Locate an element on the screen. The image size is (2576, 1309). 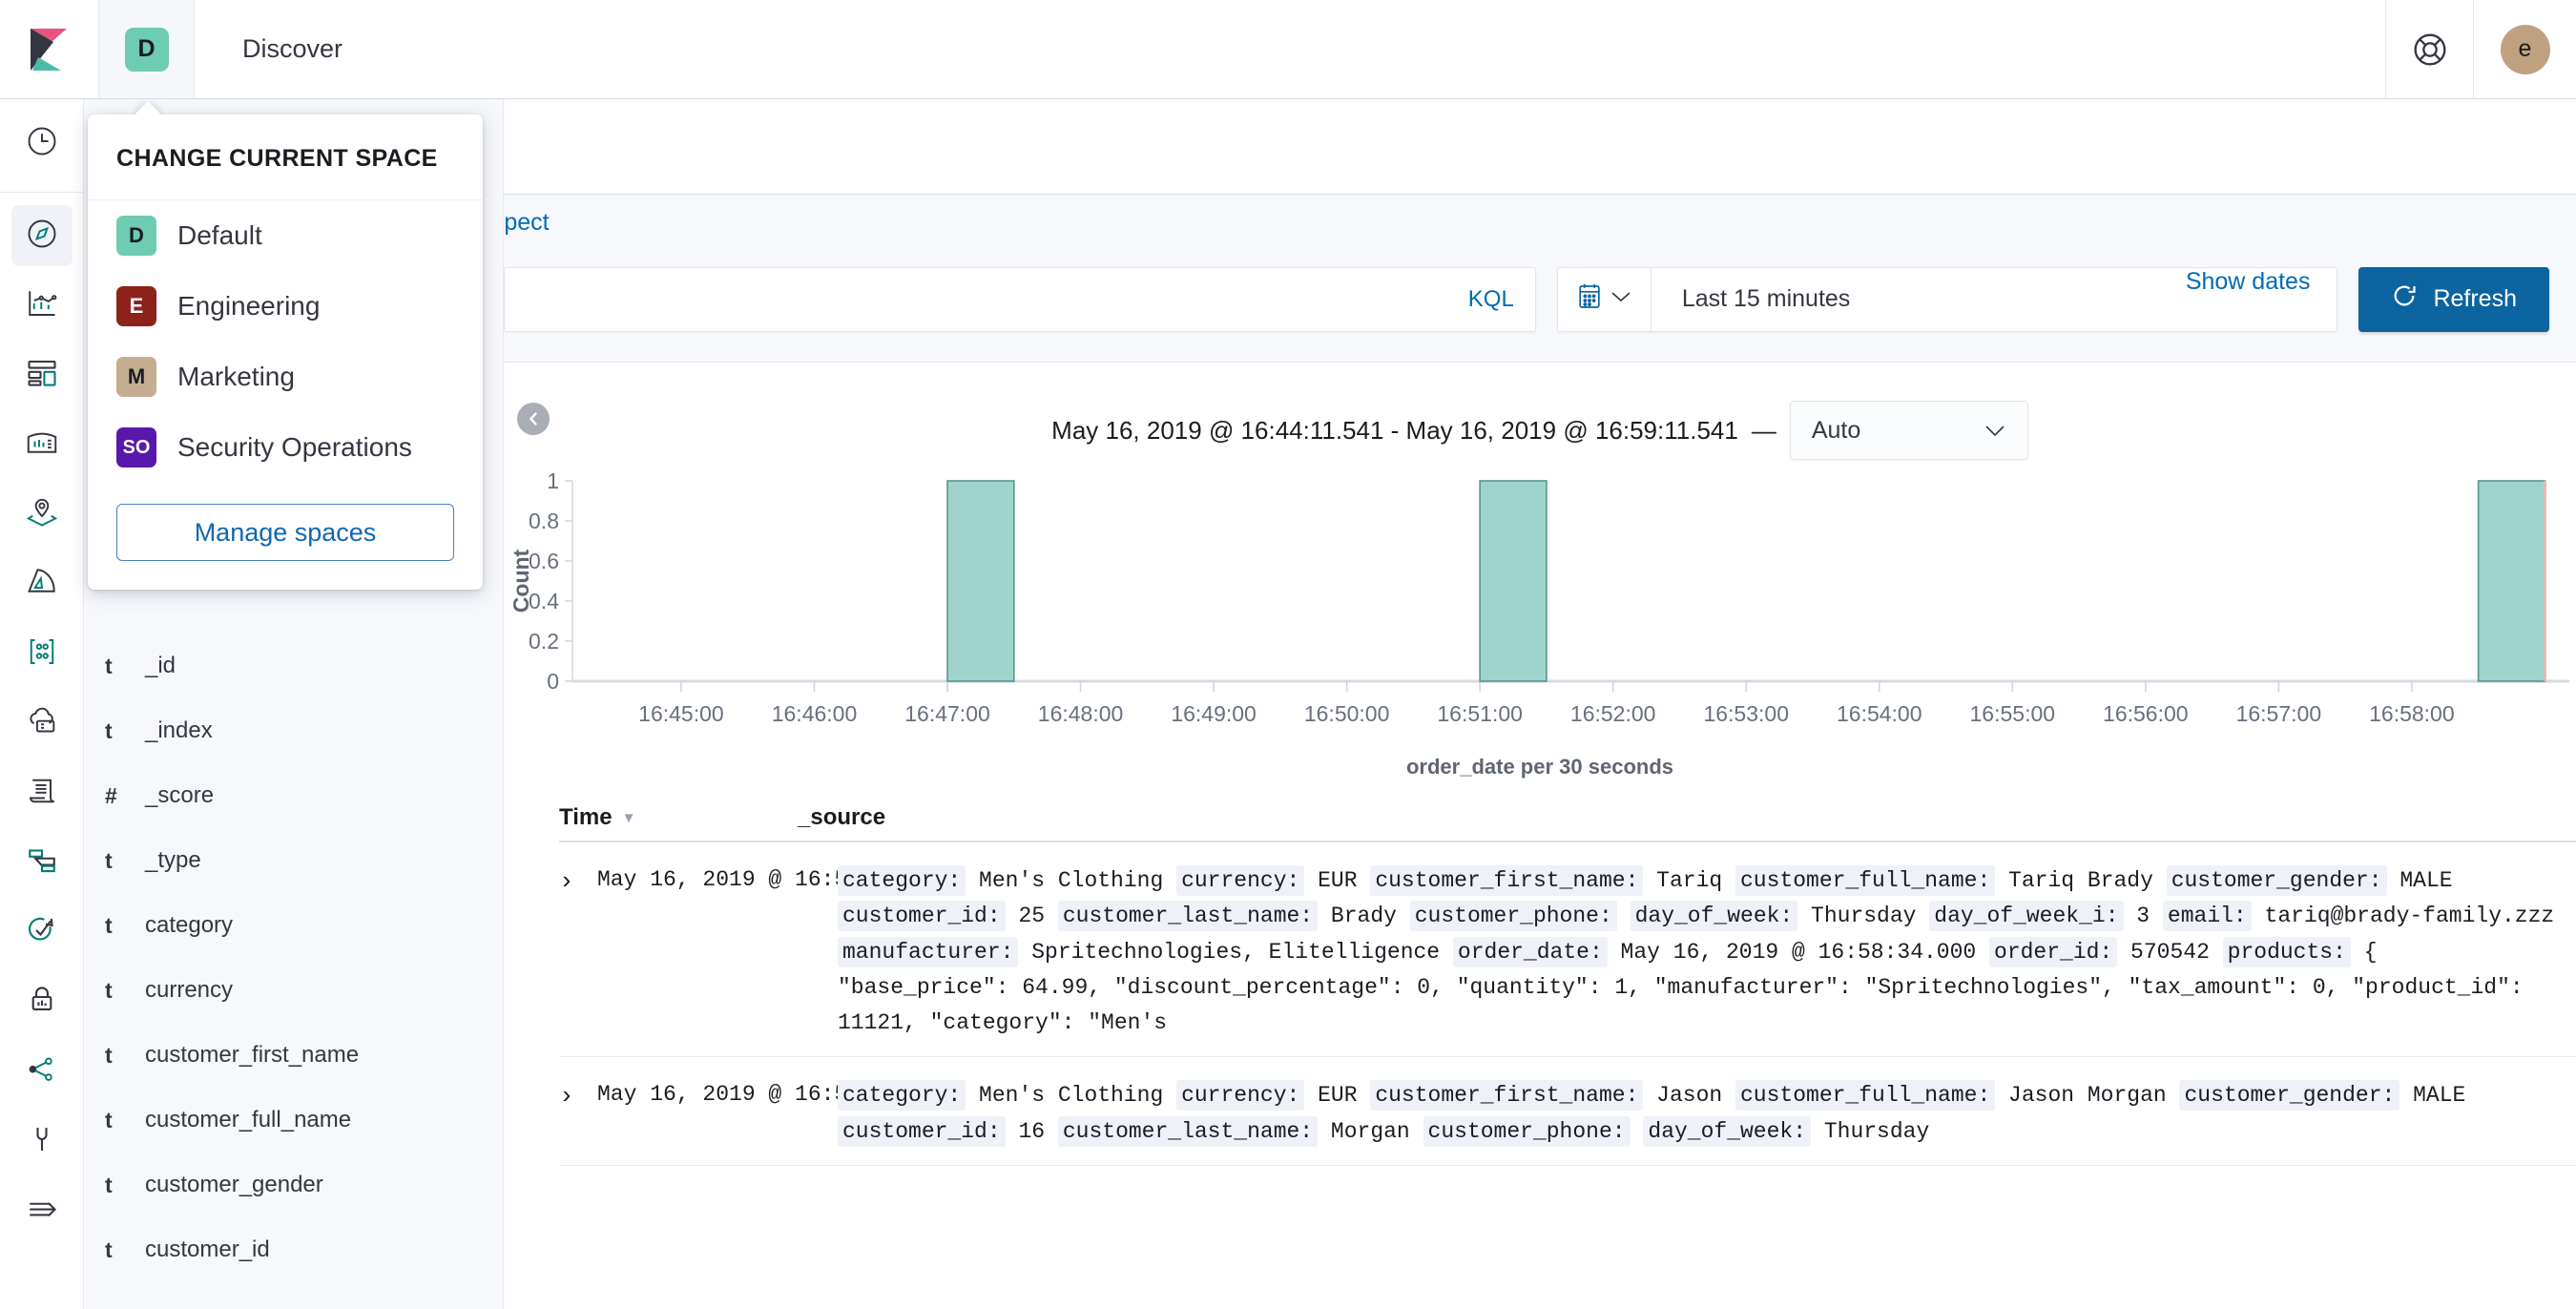
query-bar: KQL Last 15 minutes Show dates Refresh is located at coordinates (1540, 306).